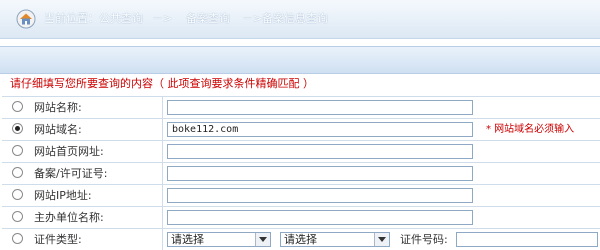  I want to click on ip-input, so click(320, 195).